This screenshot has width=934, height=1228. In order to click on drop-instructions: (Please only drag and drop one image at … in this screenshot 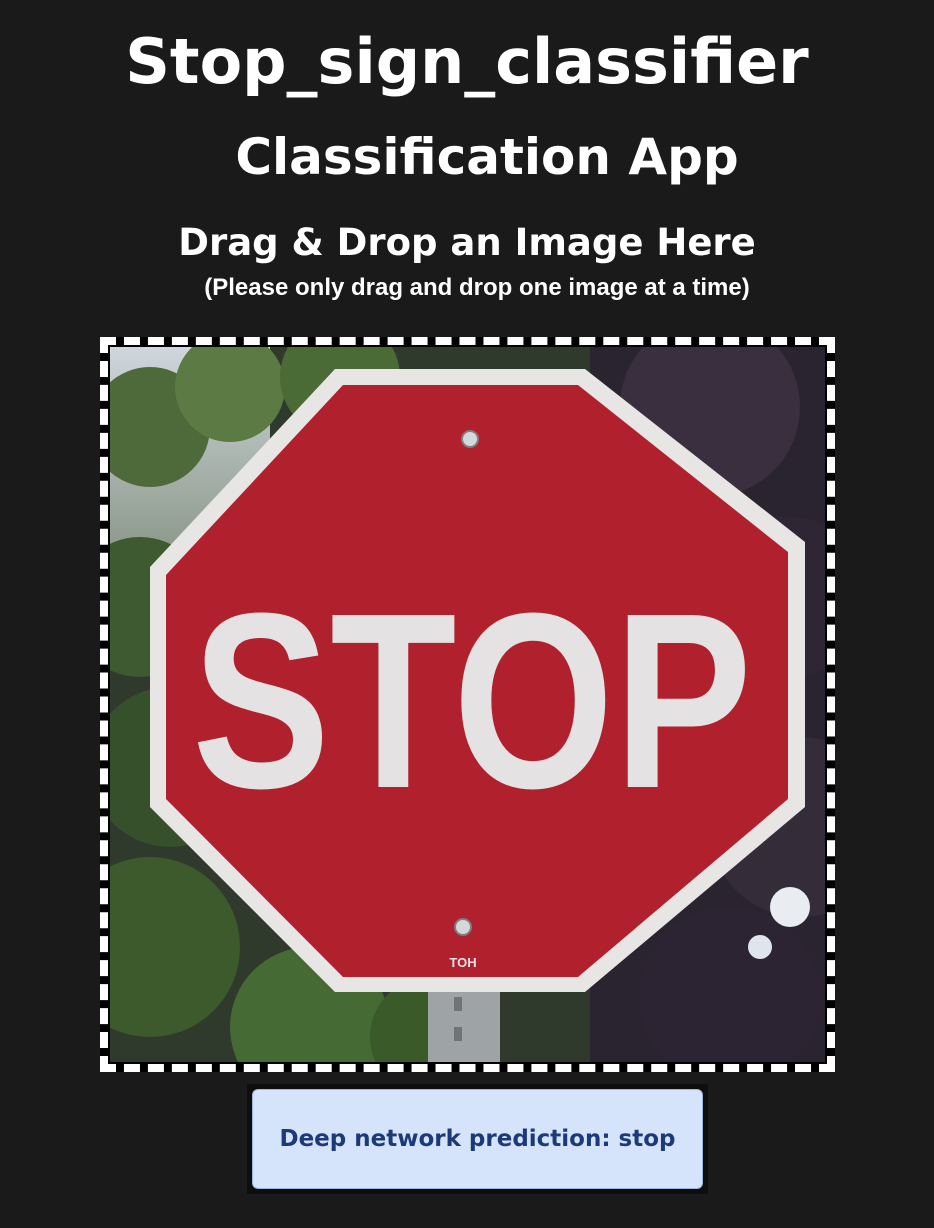, I will do `click(477, 287)`.